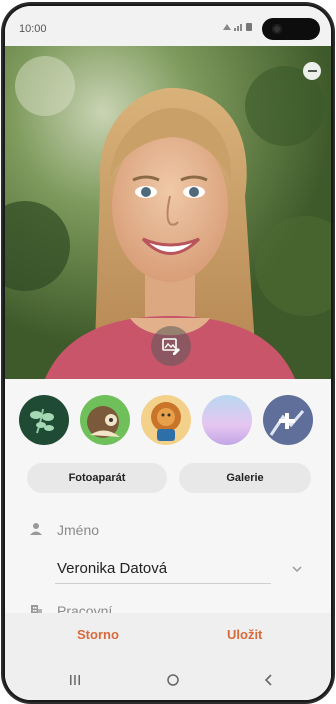 Image resolution: width=336 pixels, height=704 pixels. Describe the element at coordinates (244, 634) in the screenshot. I see `save-button: Uložit` at that location.